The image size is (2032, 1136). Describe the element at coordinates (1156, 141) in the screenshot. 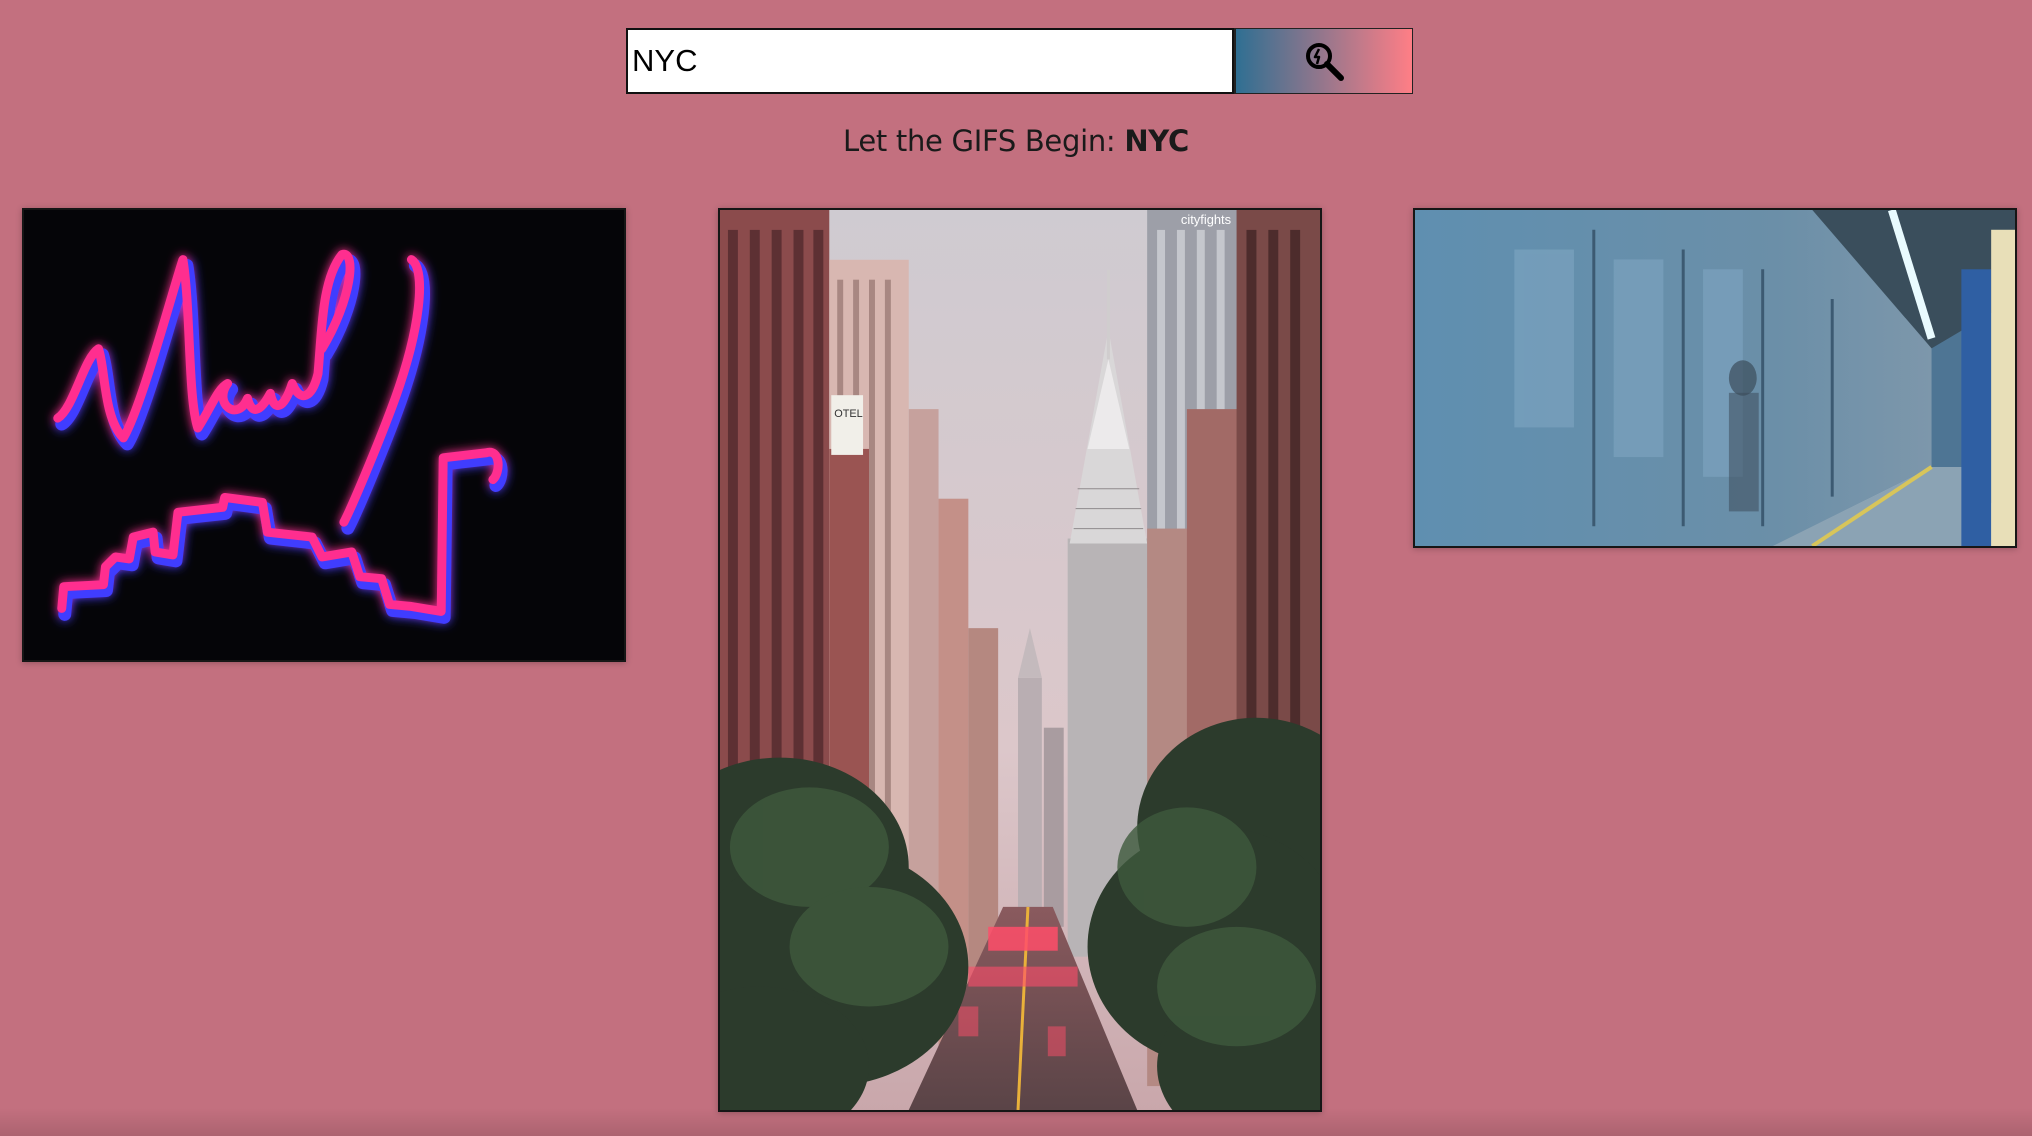

I see `heading-search-term: NYC` at that location.